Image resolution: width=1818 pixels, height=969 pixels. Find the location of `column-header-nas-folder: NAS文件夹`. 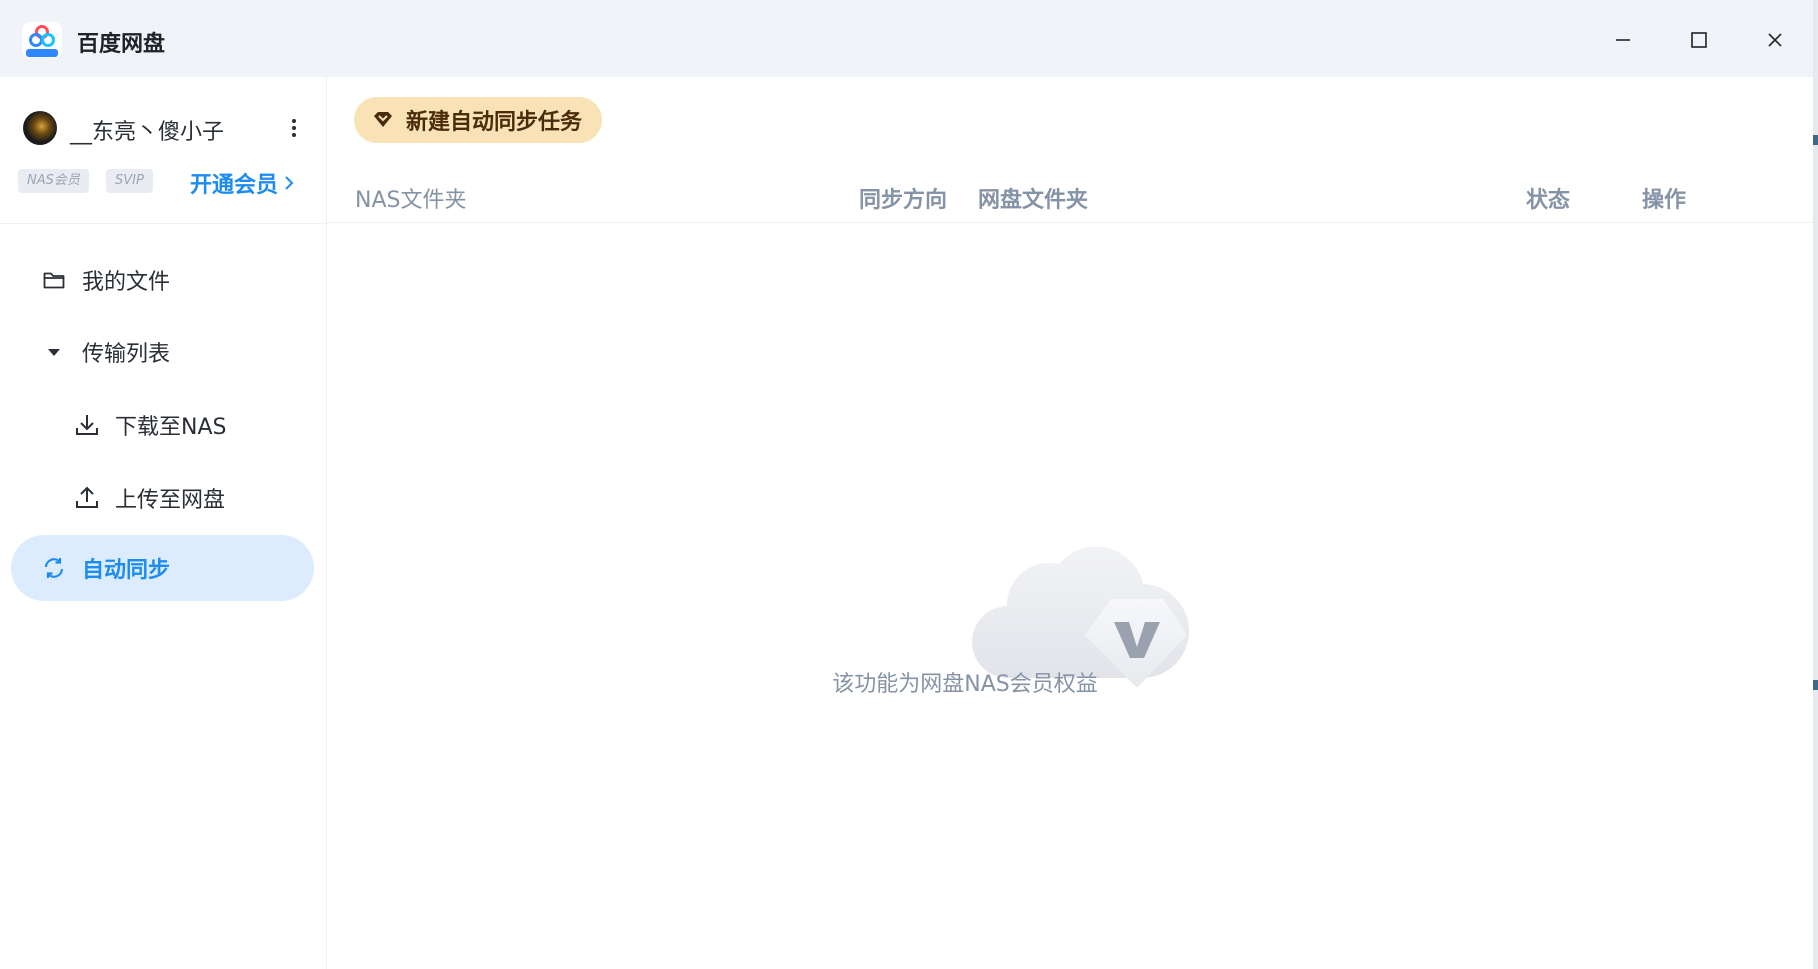

column-header-nas-folder: NAS文件夹 is located at coordinates (411, 200).